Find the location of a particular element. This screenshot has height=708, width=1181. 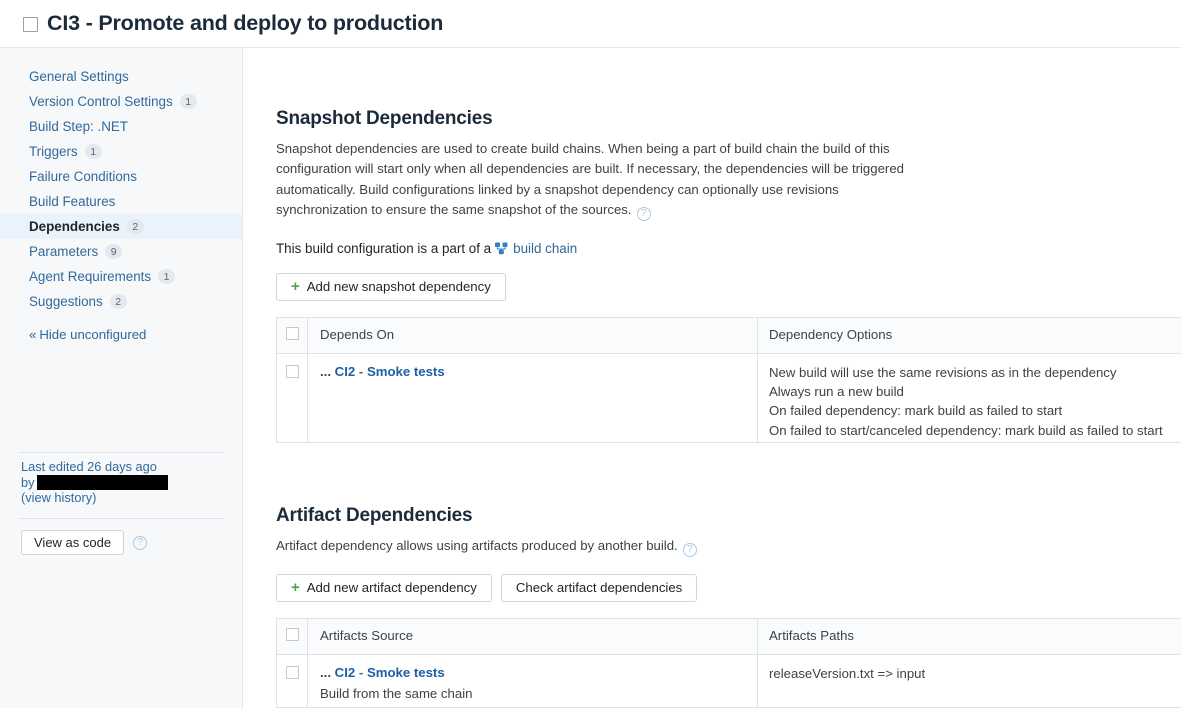

view-as-code-row: View as code ? is located at coordinates (84, 542).